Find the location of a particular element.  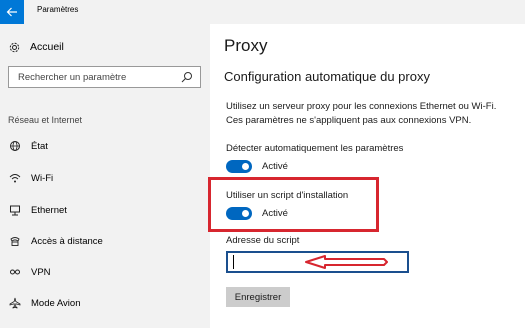

save-button: Enregistrer is located at coordinates (258, 297).